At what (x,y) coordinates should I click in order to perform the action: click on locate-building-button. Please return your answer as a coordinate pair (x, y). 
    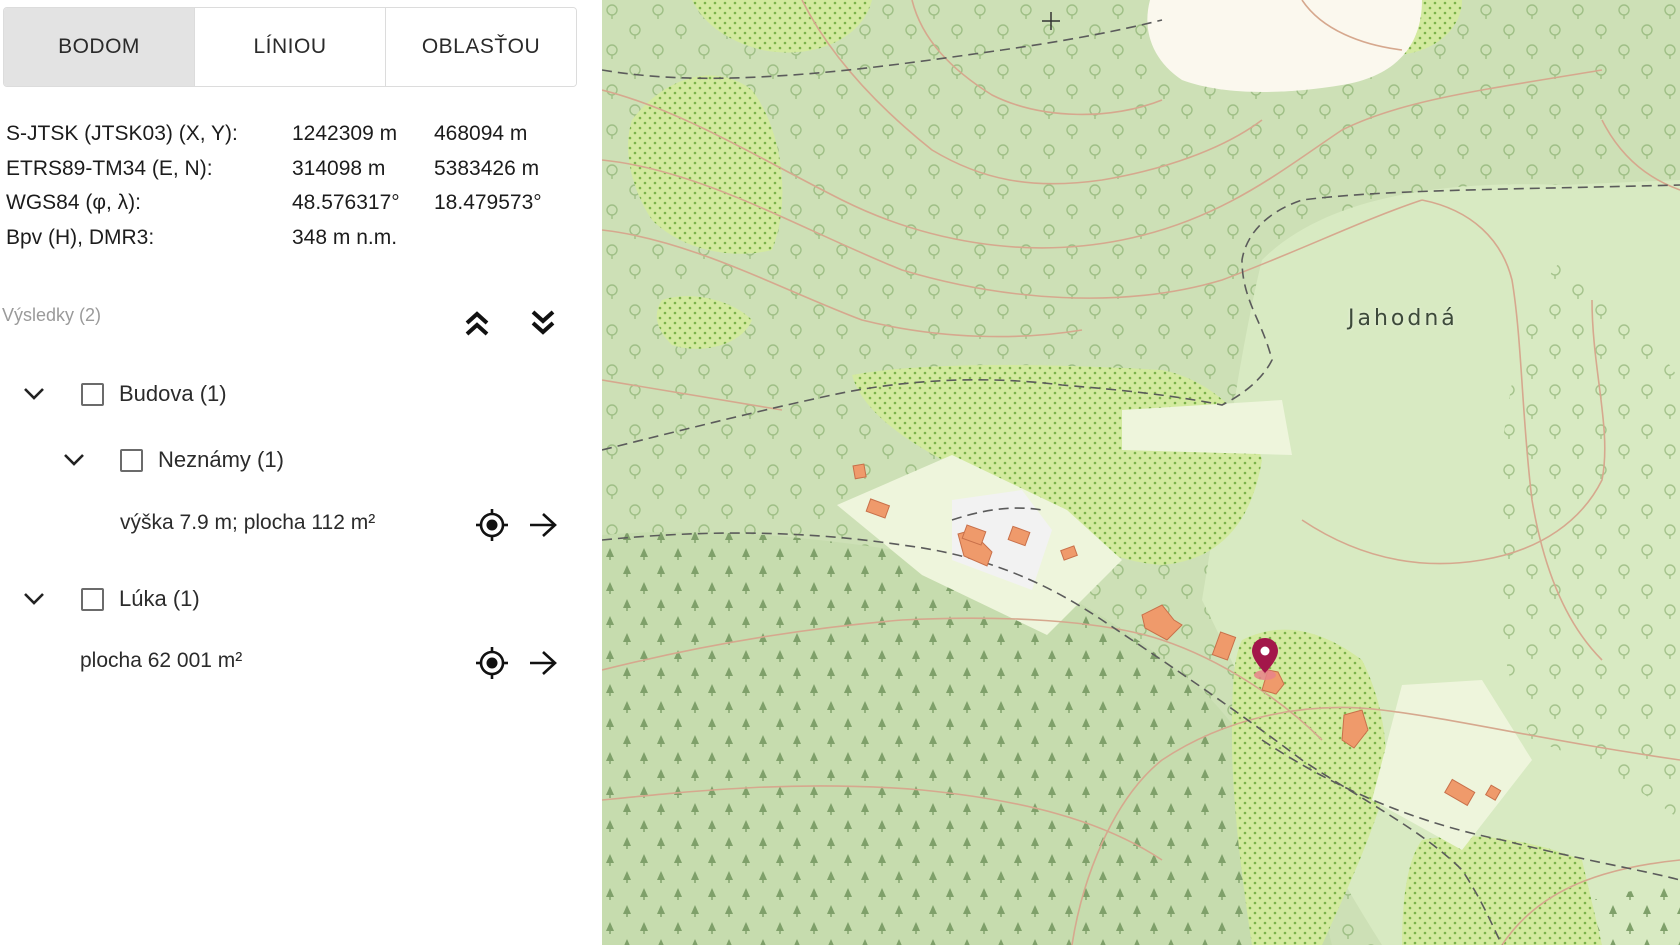
    Looking at the image, I should click on (492, 525).